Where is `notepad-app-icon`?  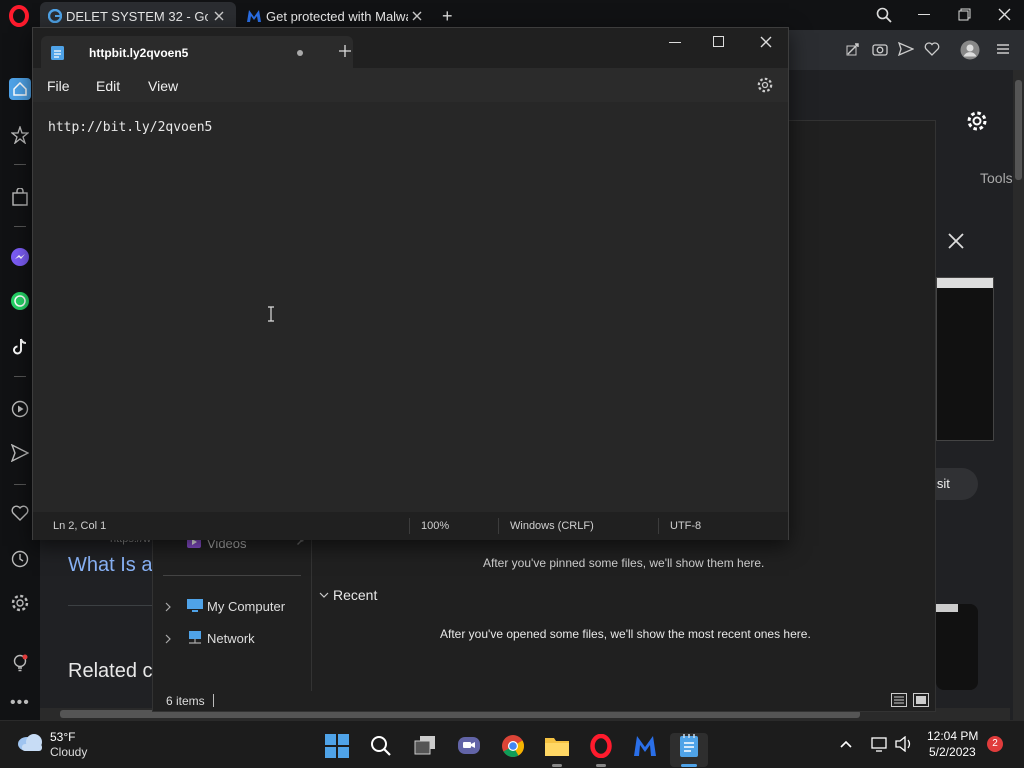
notepad-app-icon is located at coordinates (57, 52).